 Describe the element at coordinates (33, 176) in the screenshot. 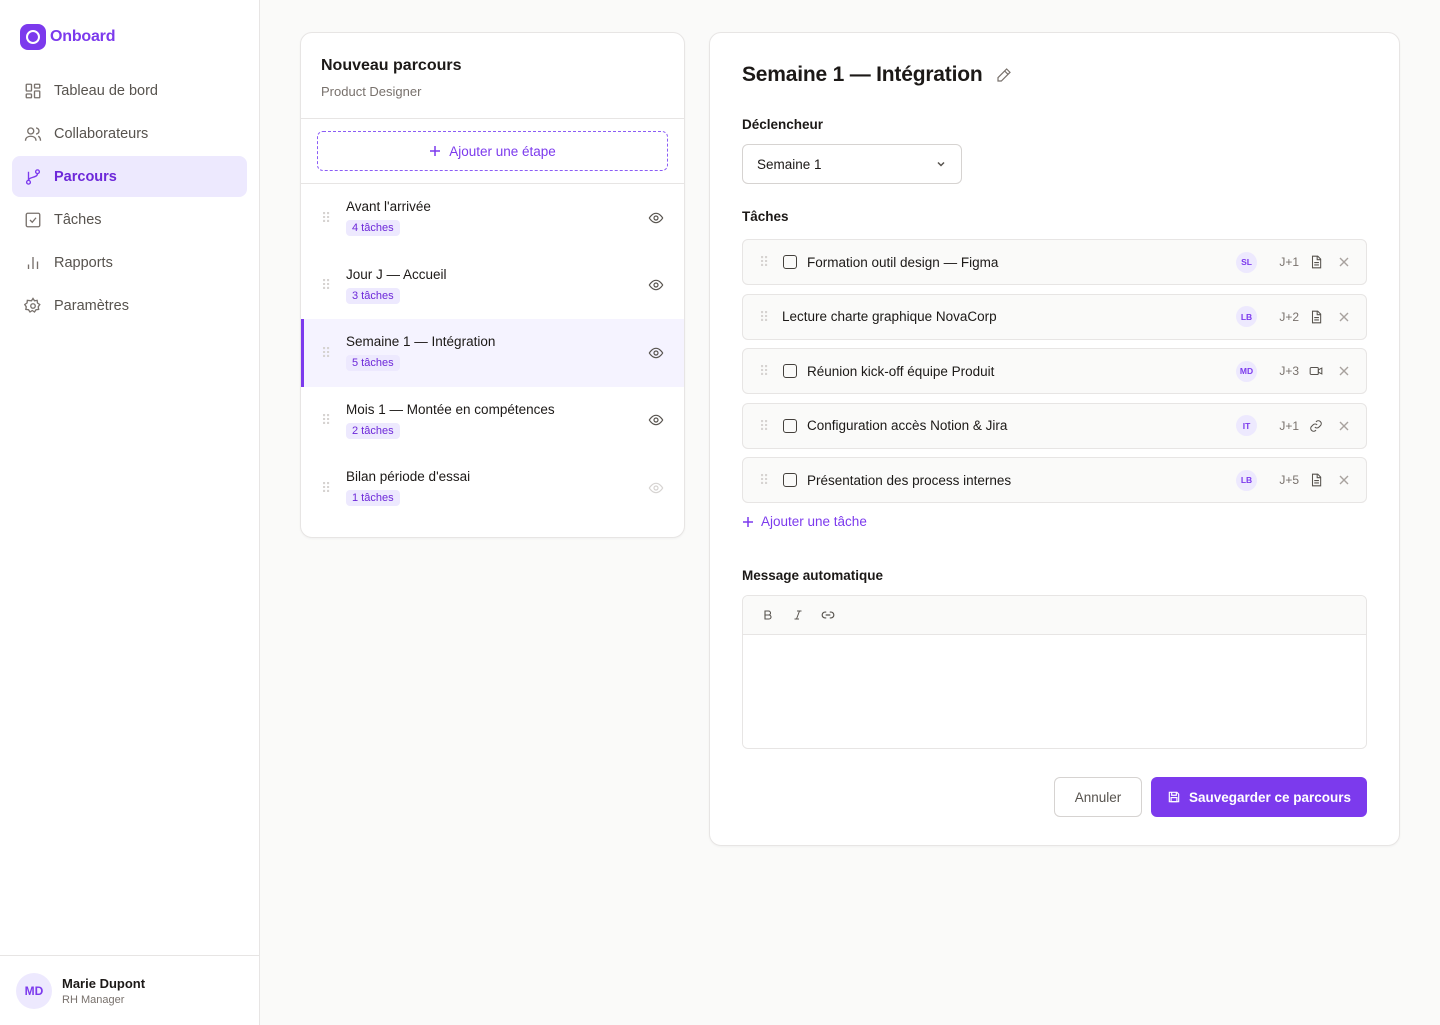

I see `route-icon` at that location.